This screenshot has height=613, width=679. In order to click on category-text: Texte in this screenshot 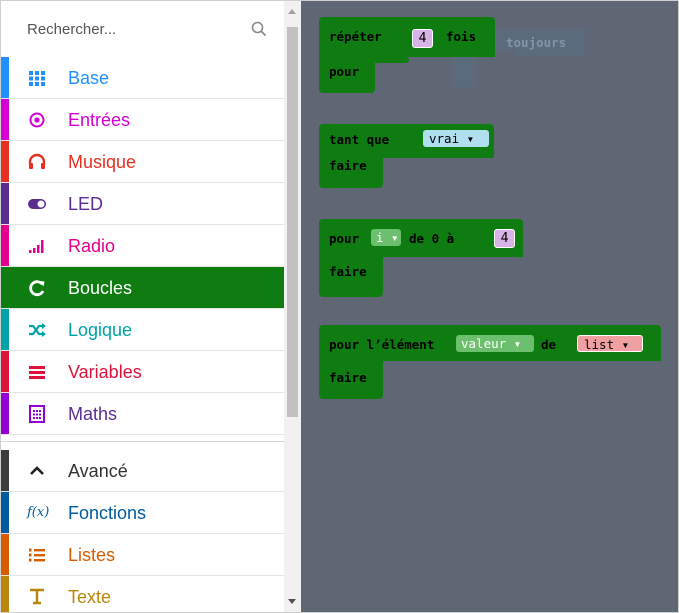, I will do `click(142, 594)`.